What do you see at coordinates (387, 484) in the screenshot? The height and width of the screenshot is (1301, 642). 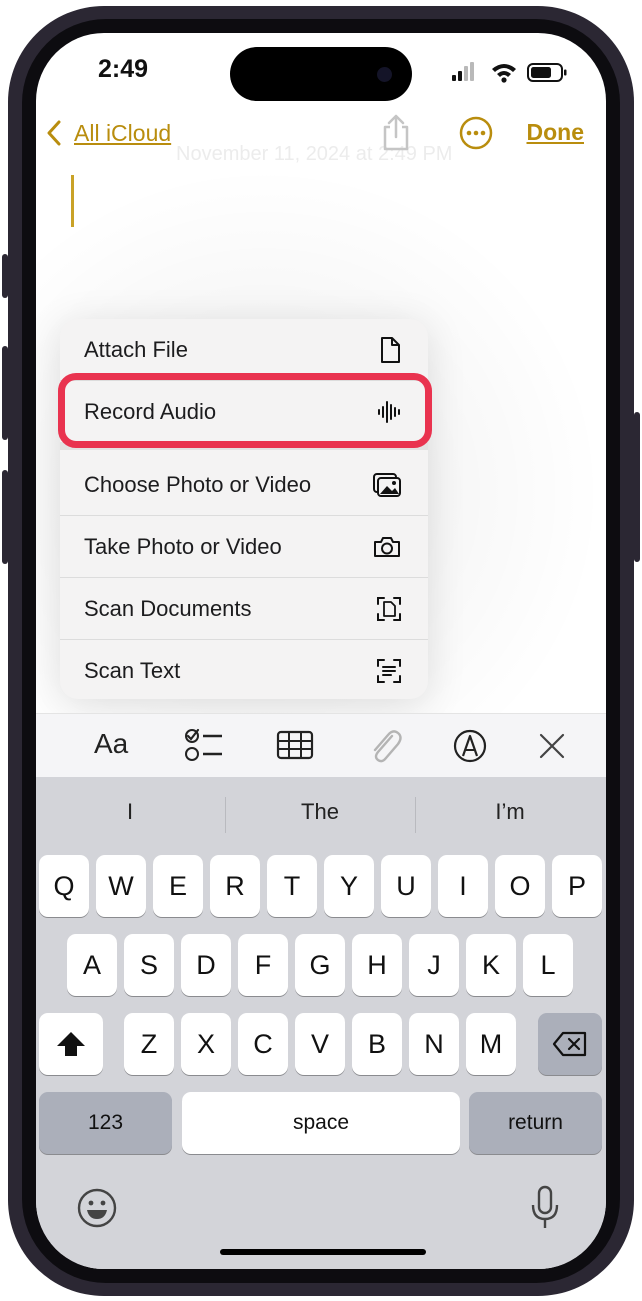 I see `photos-icon` at bounding box center [387, 484].